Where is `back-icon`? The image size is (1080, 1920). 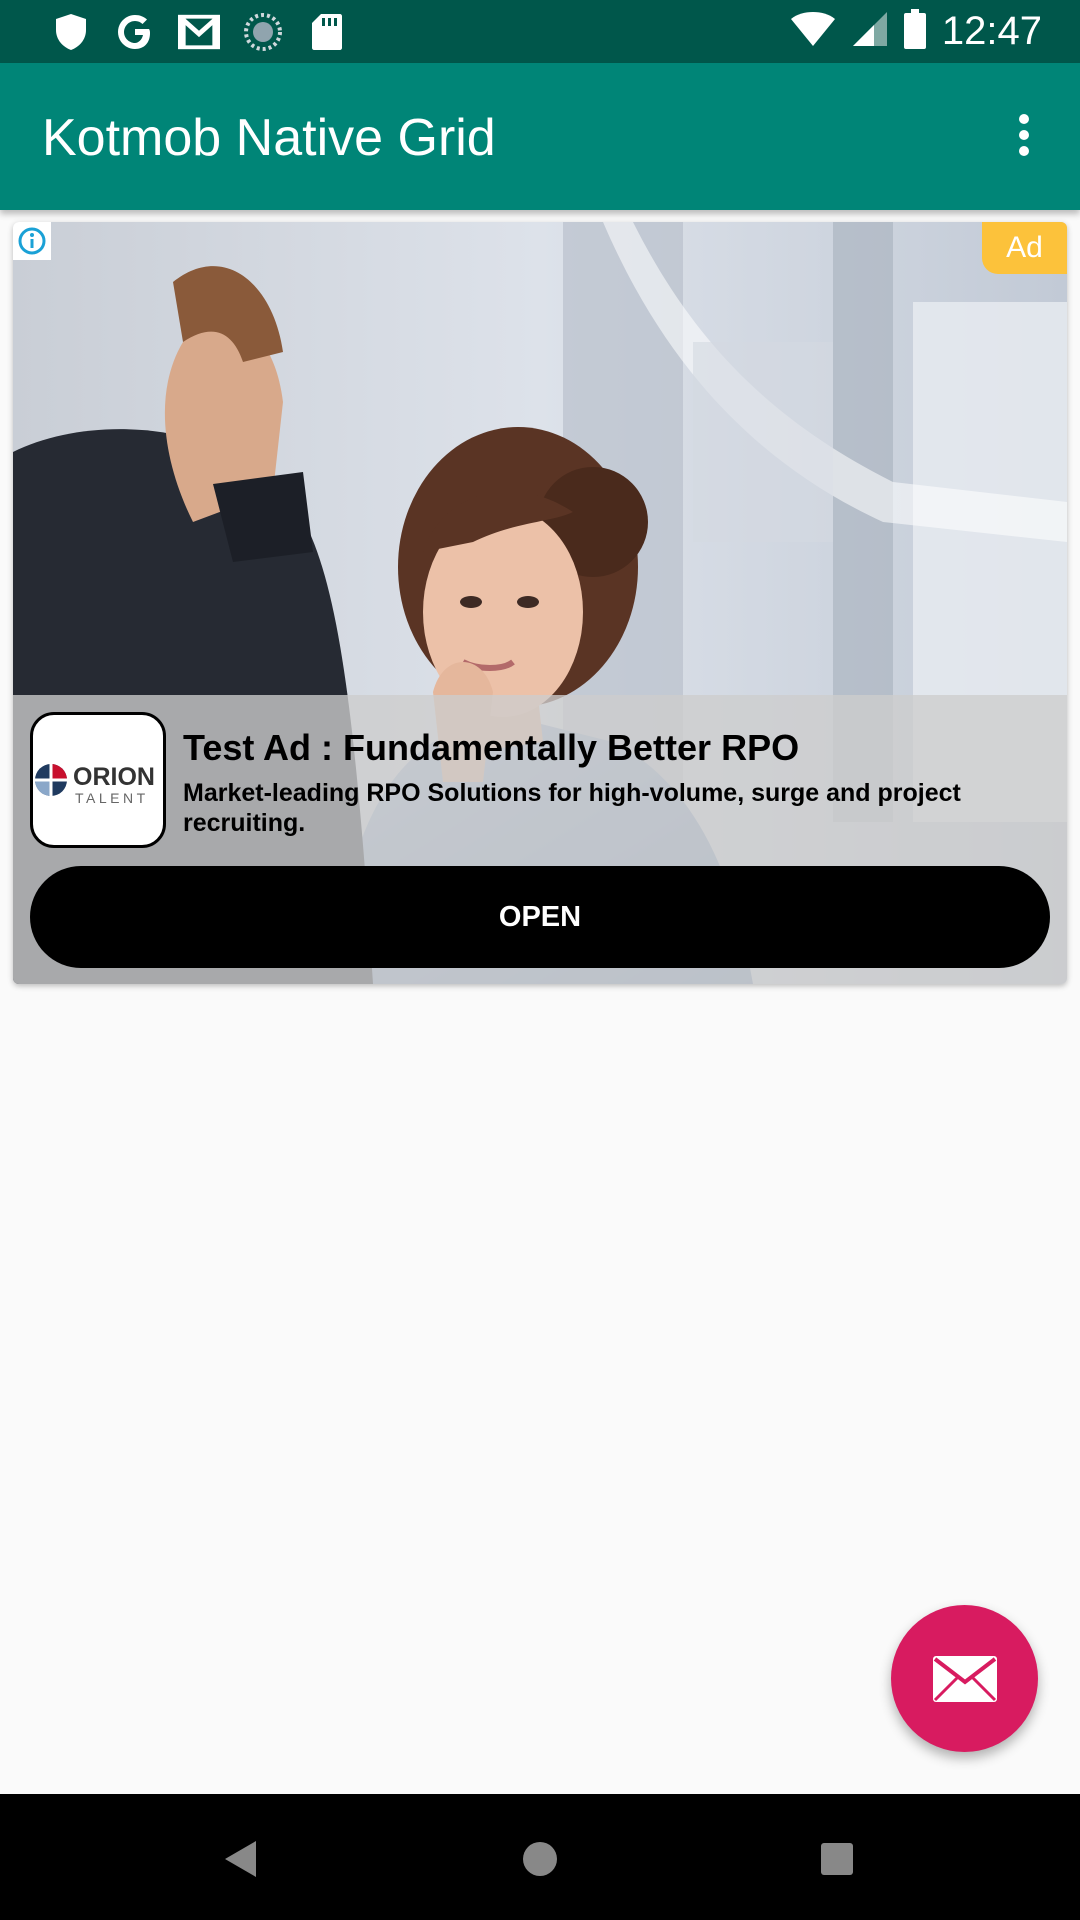
back-icon is located at coordinates (240, 1859).